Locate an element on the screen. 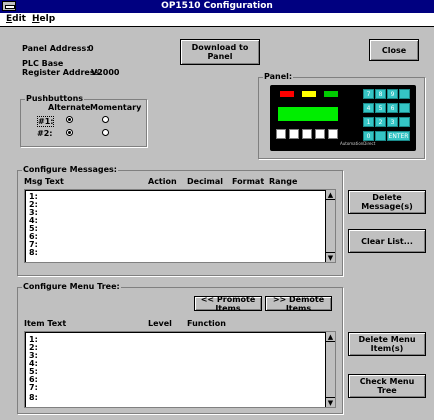 This screenshot has width=434, height=420. decimal-column-header: Decimal is located at coordinates (205, 181).